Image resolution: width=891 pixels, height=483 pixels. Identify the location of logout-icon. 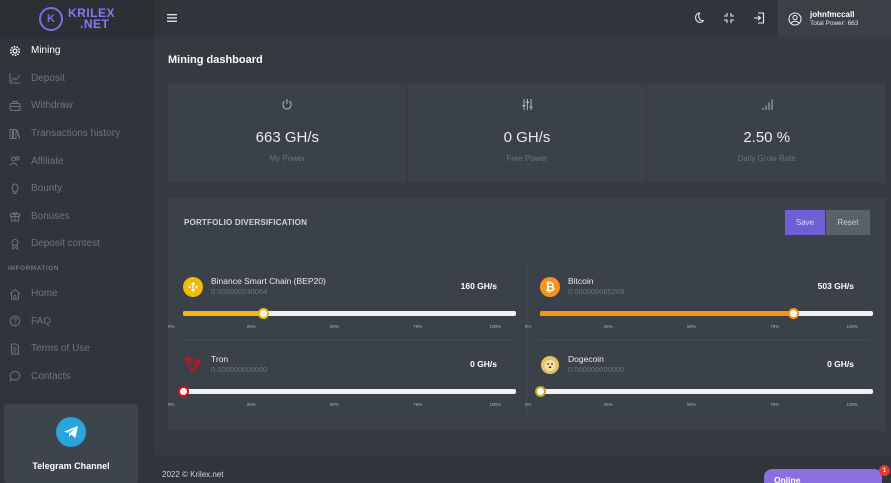
(759, 18).